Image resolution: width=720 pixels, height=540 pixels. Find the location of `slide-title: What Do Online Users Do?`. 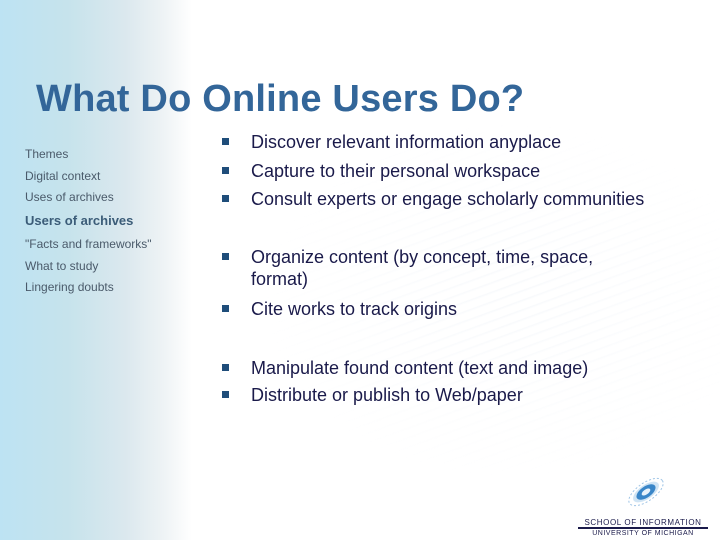

slide-title: What Do Online Users Do? is located at coordinates (280, 99).